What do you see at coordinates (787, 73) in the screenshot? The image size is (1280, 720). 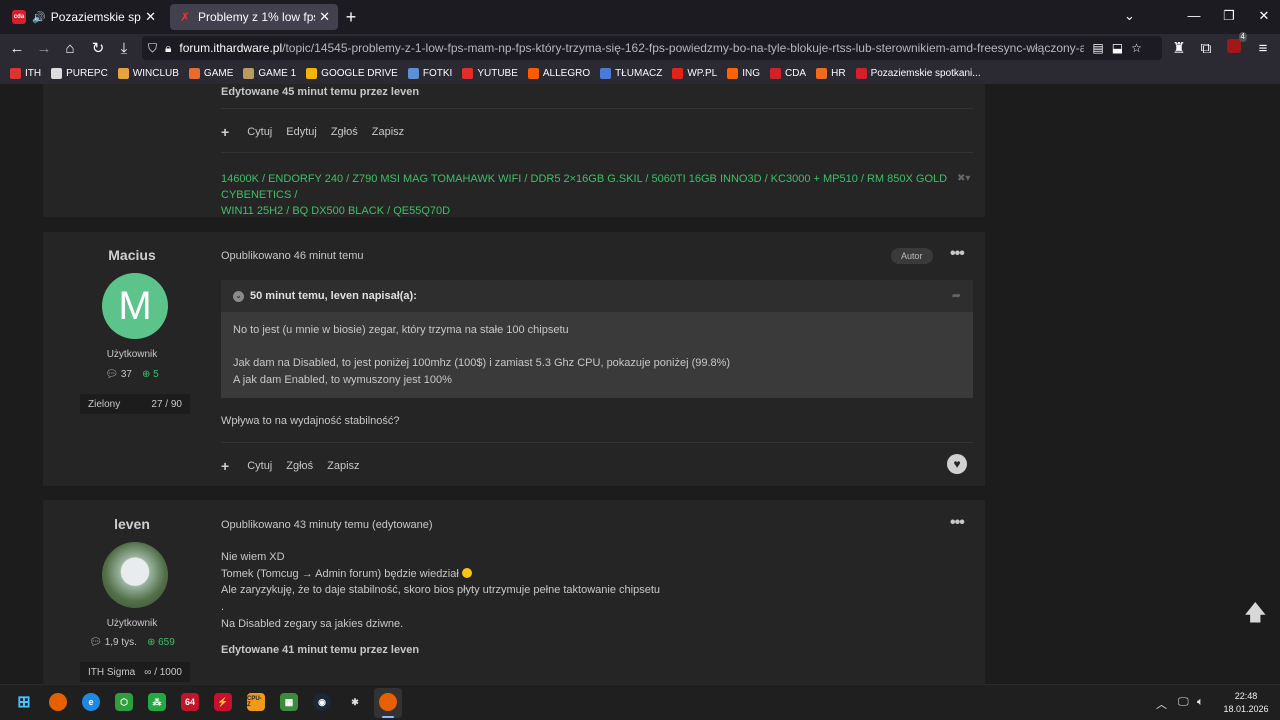 I see `bookmark-item: CDA` at bounding box center [787, 73].